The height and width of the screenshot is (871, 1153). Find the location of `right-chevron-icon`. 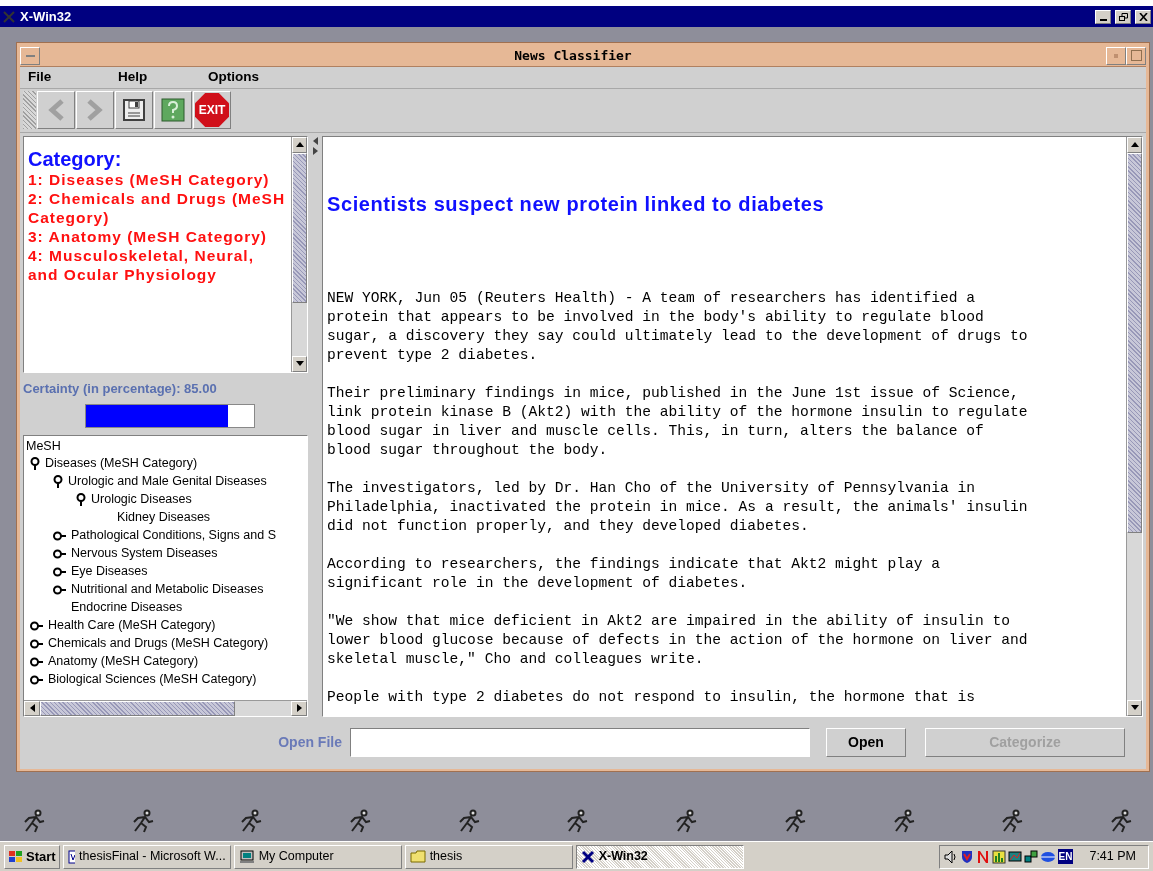

right-chevron-icon is located at coordinates (95, 110).